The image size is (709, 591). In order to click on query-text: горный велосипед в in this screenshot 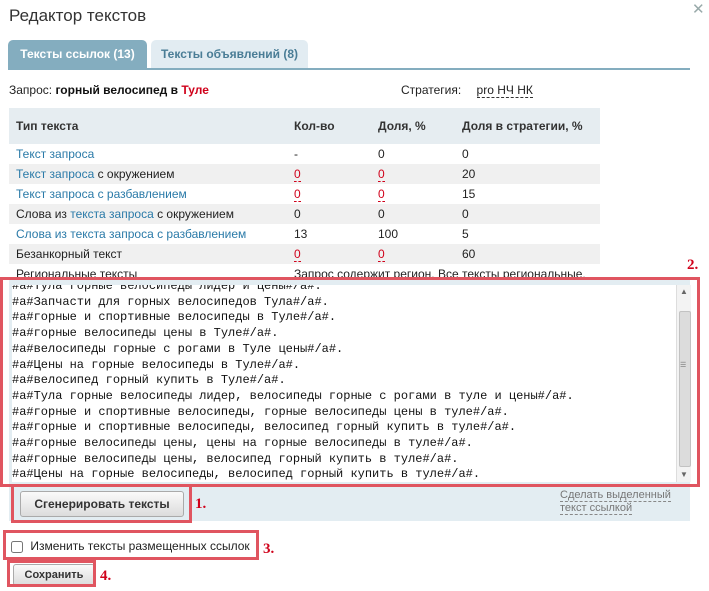, I will do `click(116, 90)`.